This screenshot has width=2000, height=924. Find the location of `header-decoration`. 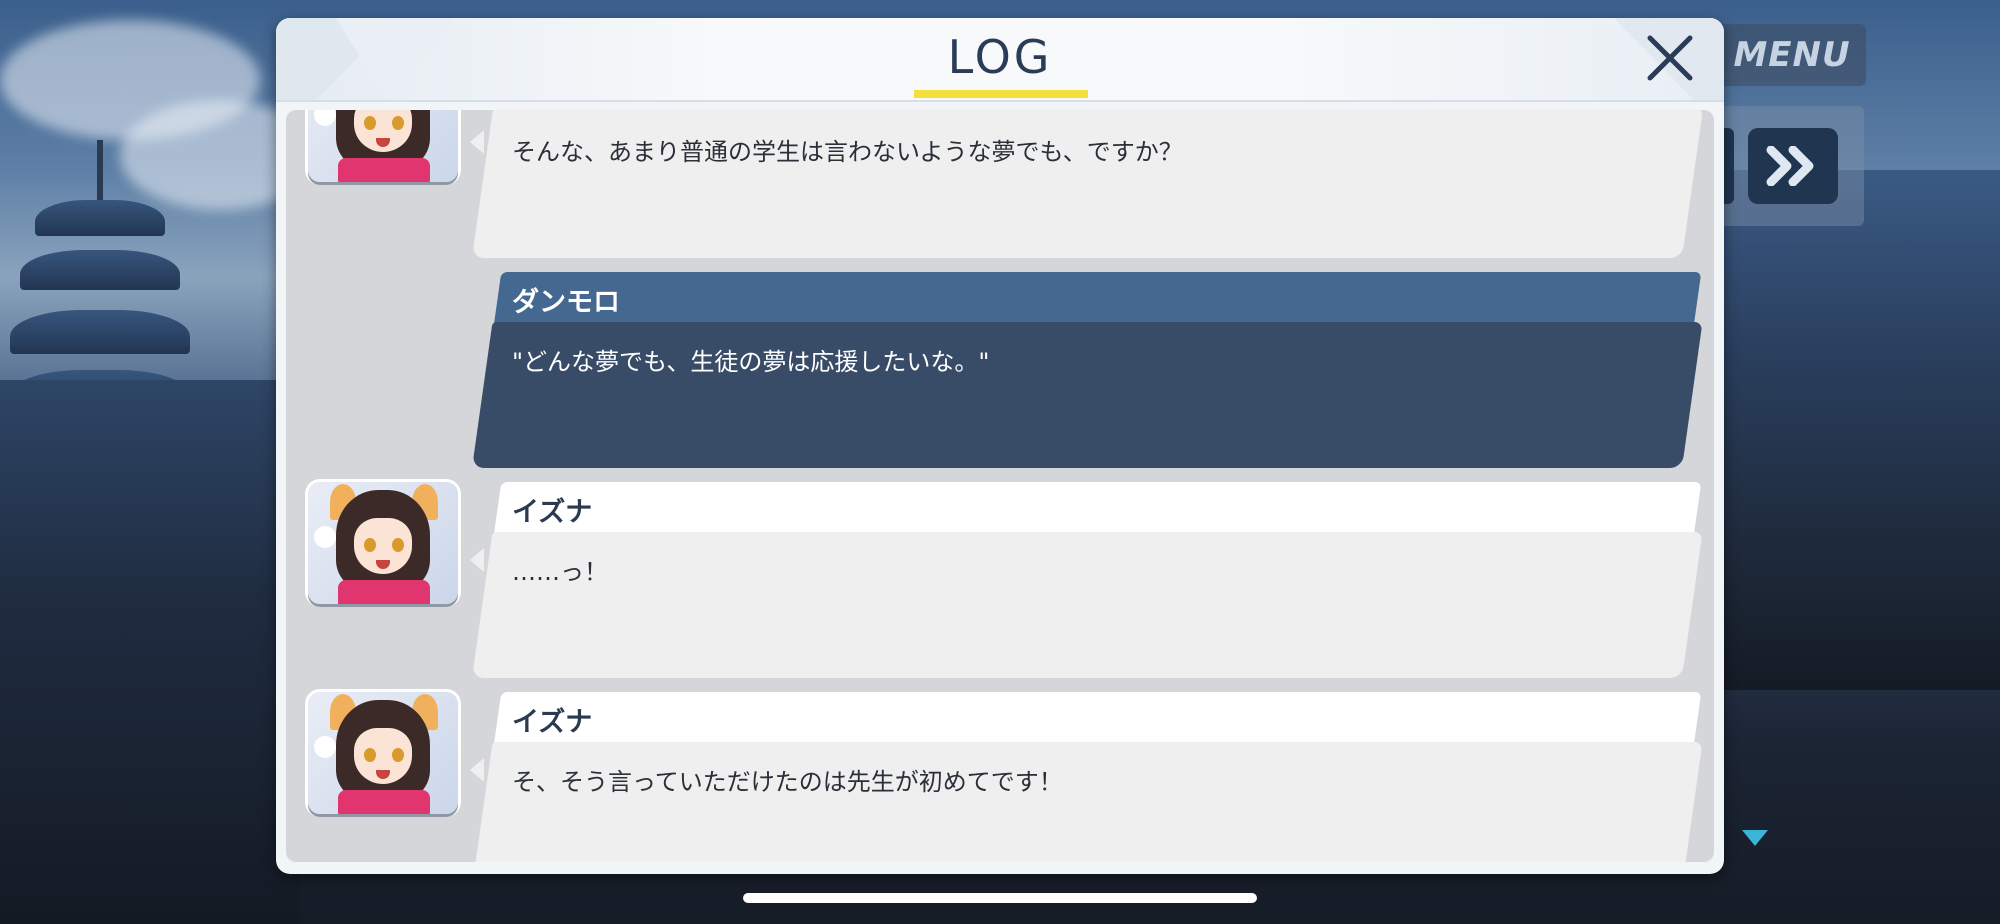

header-decoration is located at coordinates (366, 59).